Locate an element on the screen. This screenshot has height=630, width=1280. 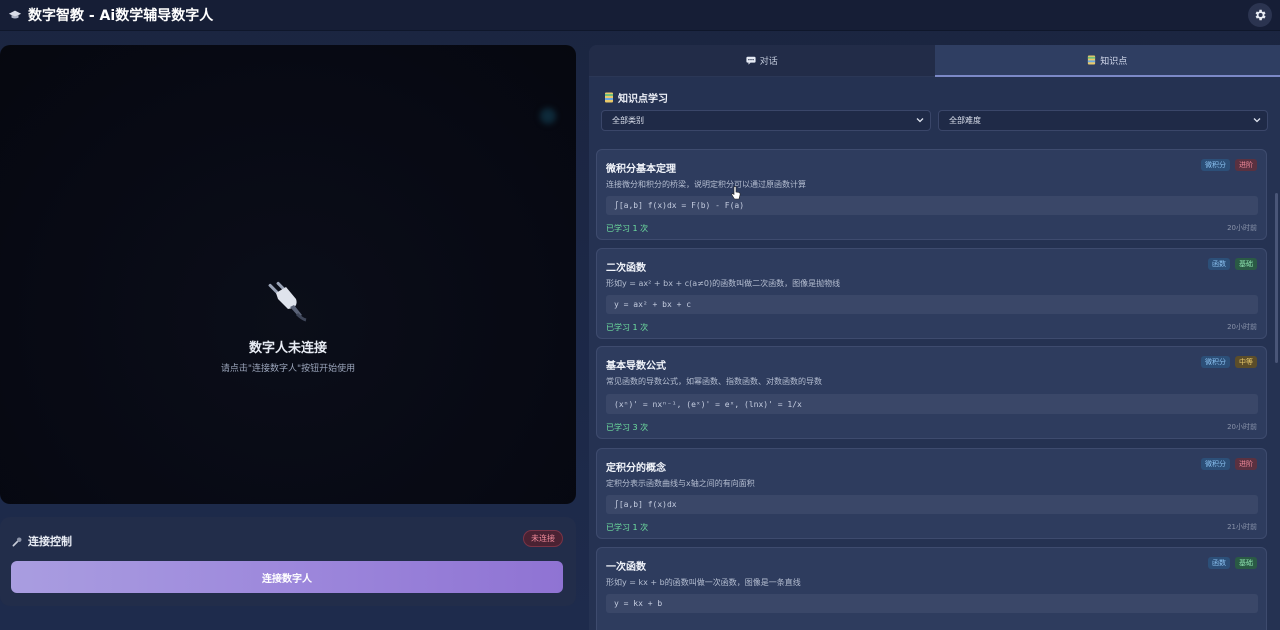
app-header: 数字智教 - Ai数学辅导数字人 is located at coordinates (640, 15).